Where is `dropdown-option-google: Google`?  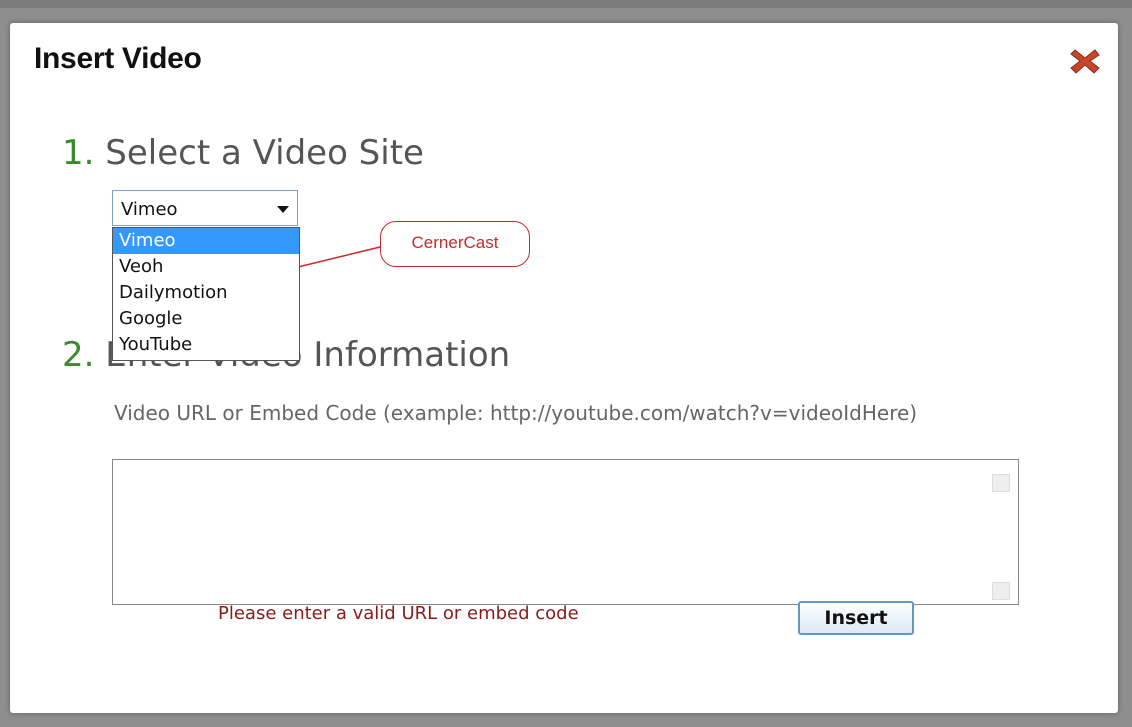 dropdown-option-google: Google is located at coordinates (206, 319).